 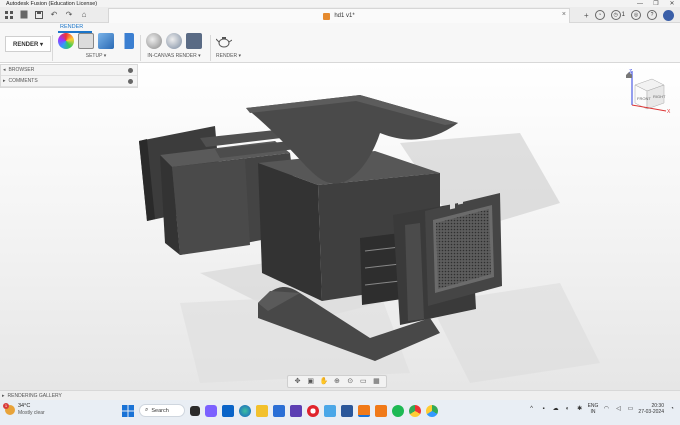 I want to click on security-icon: ◐, so click(x=568, y=409).